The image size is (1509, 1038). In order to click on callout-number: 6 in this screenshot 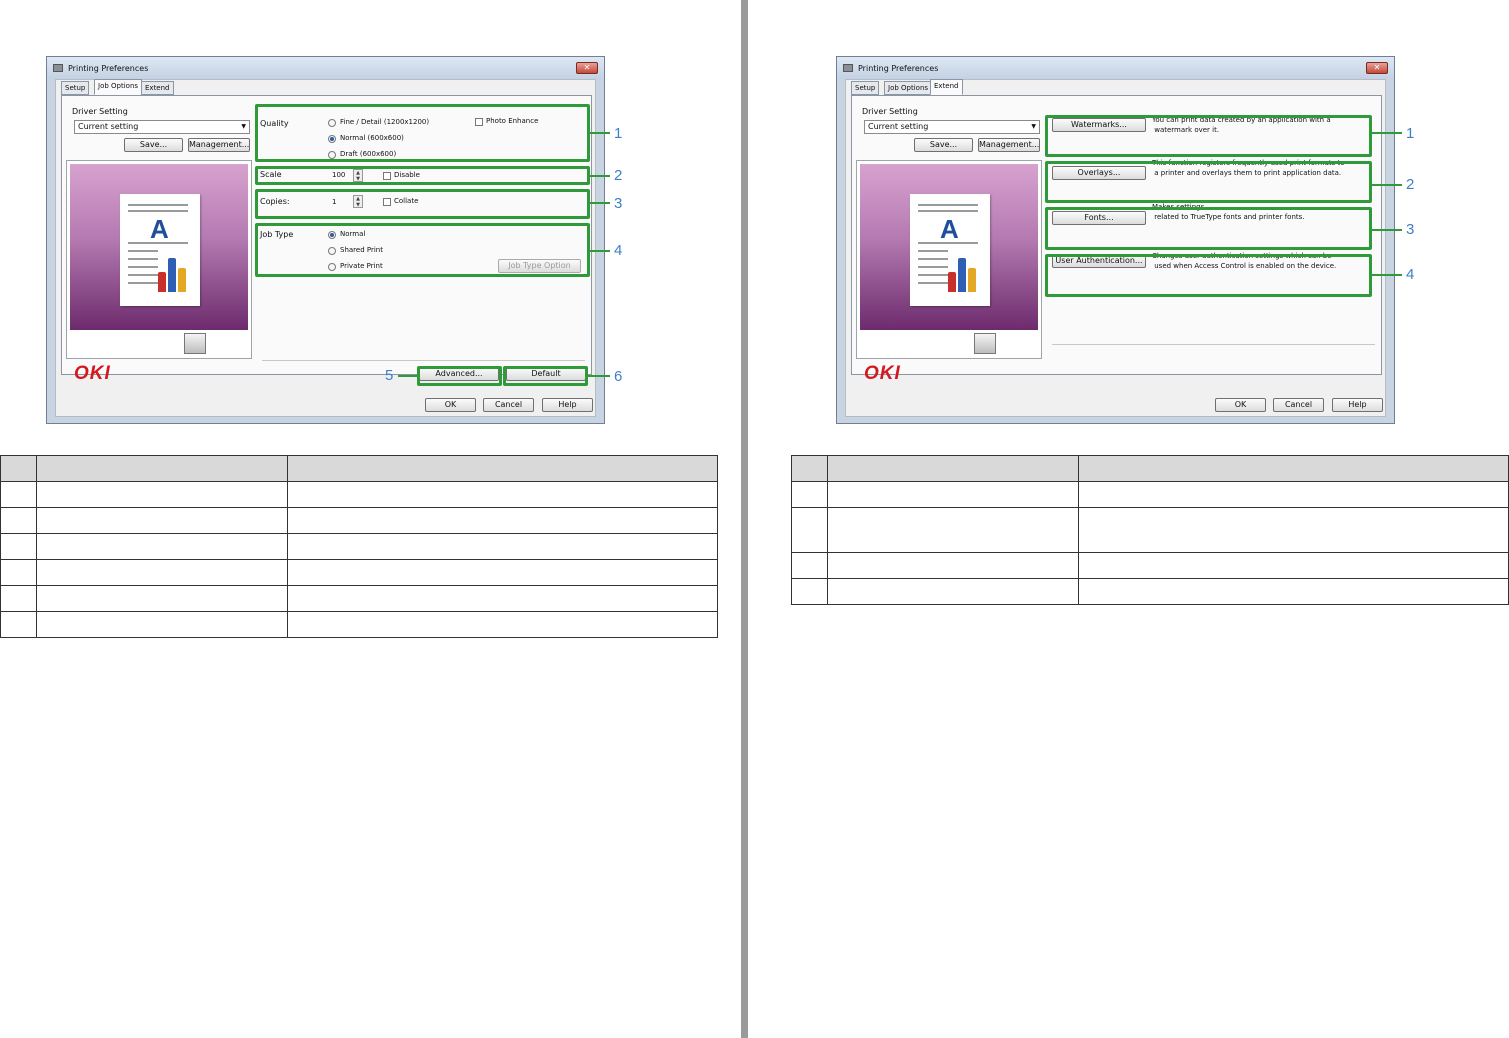, I will do `click(618, 376)`.